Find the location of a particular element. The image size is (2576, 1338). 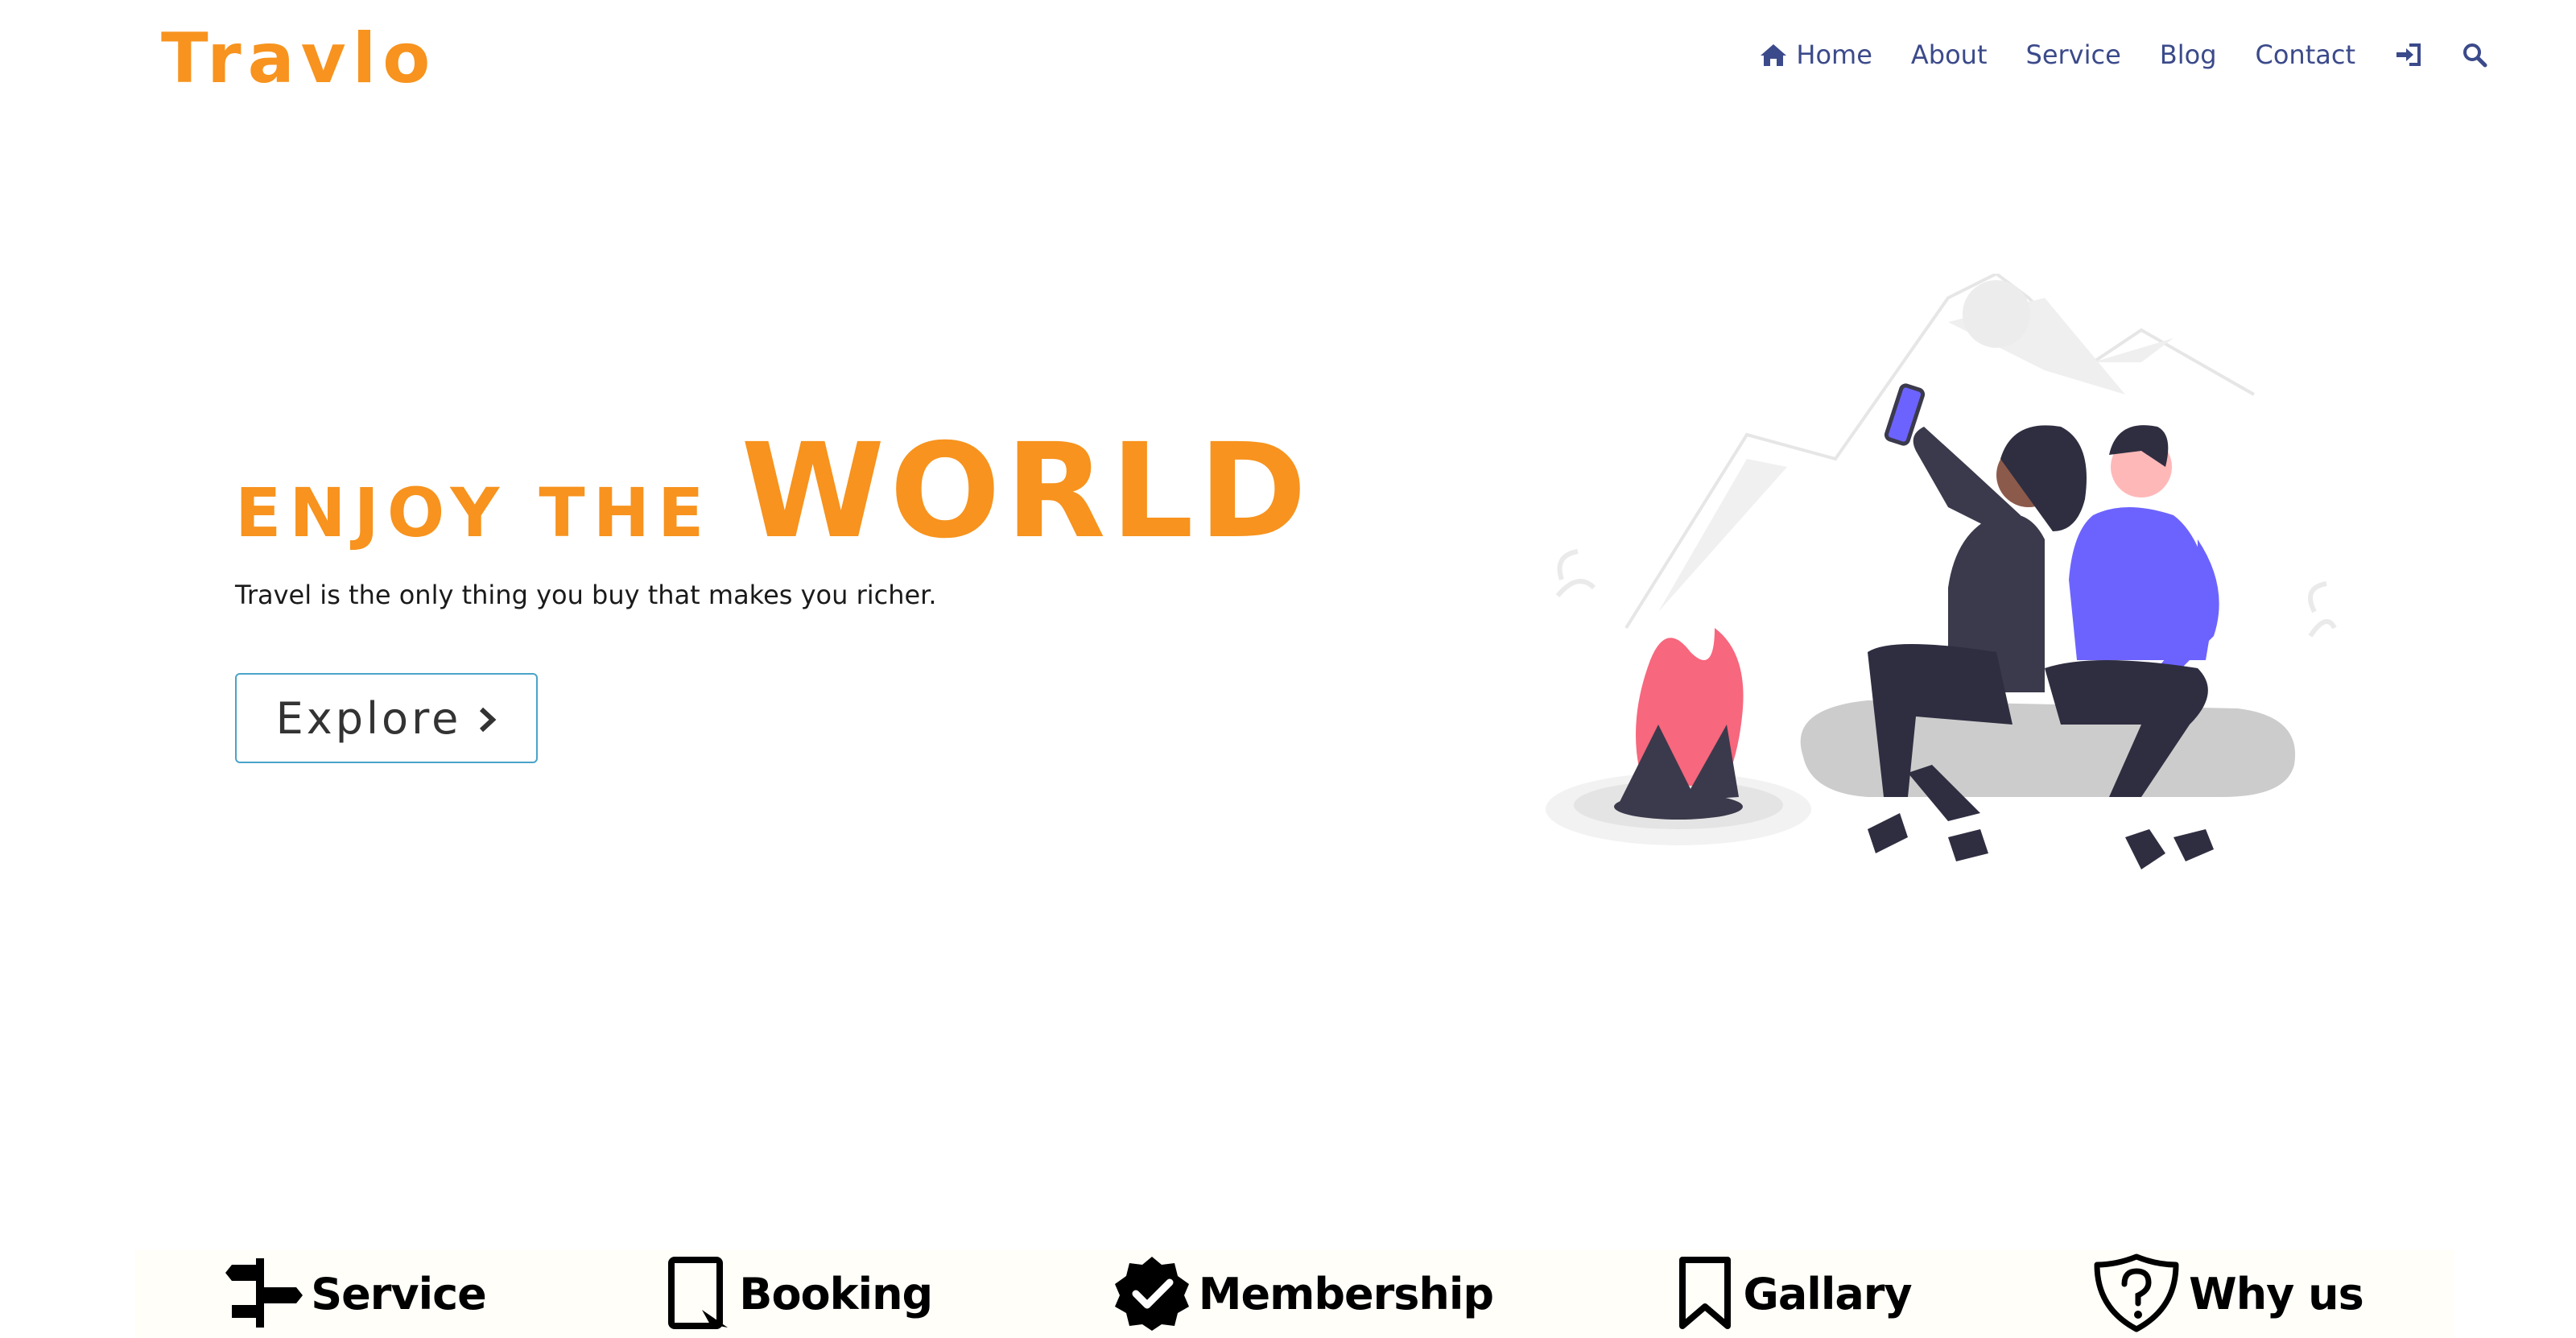

nav-label-blog: Blog is located at coordinates (2188, 54).